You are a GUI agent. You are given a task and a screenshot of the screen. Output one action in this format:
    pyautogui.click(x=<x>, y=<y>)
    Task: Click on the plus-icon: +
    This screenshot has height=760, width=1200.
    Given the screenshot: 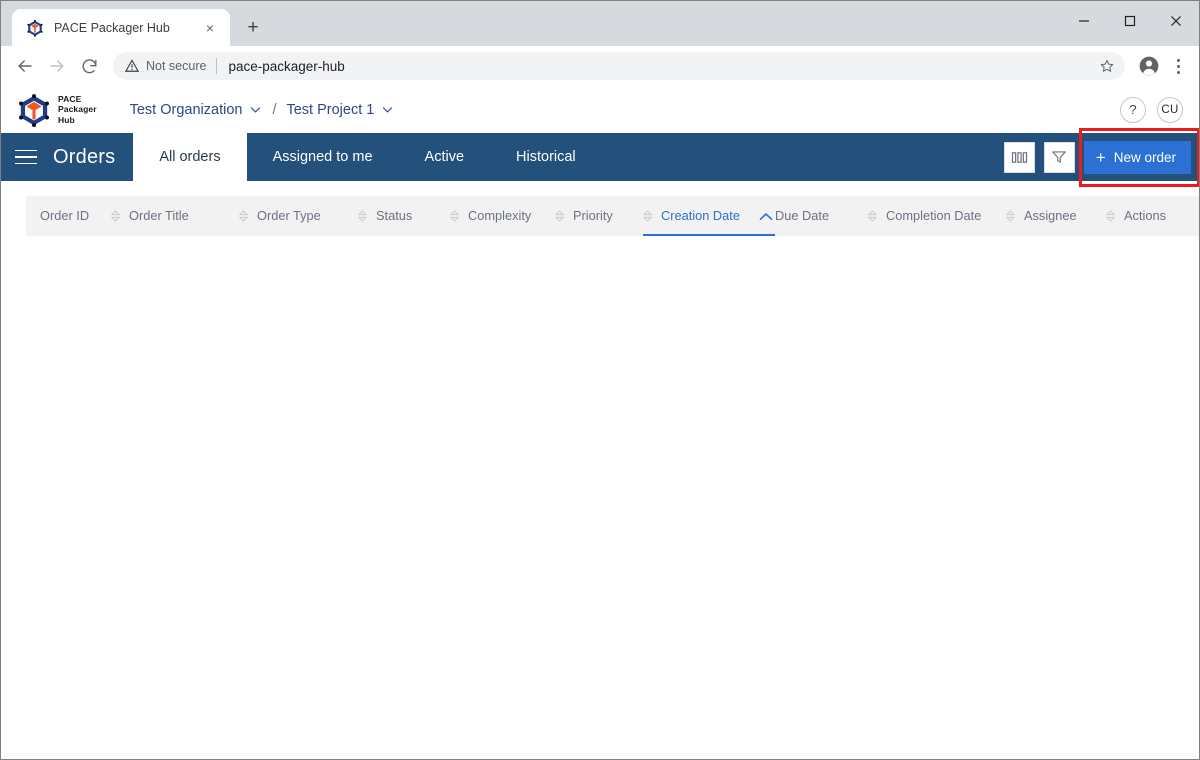 What is the action you would take?
    pyautogui.click(x=1100, y=157)
    